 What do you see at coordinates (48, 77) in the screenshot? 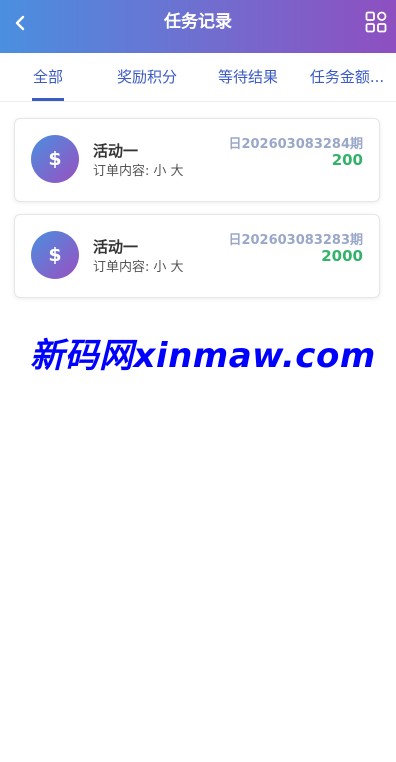
I see `tab-all: 全部` at bounding box center [48, 77].